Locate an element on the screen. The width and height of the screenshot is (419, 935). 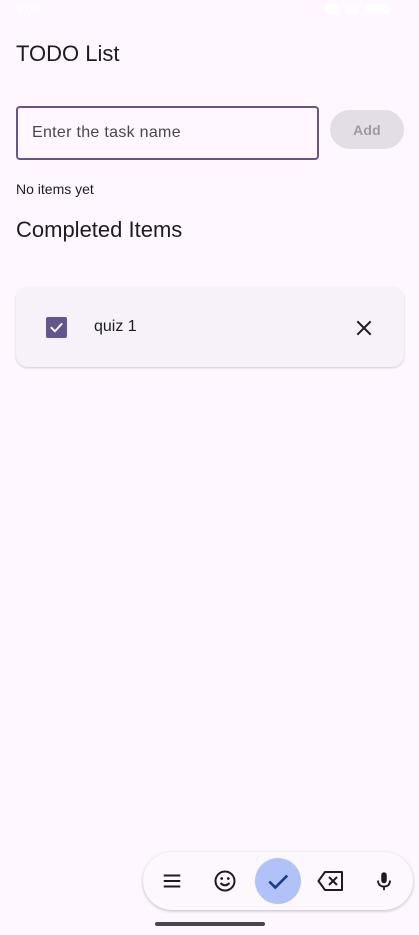
status-icons is located at coordinates (357, 9).